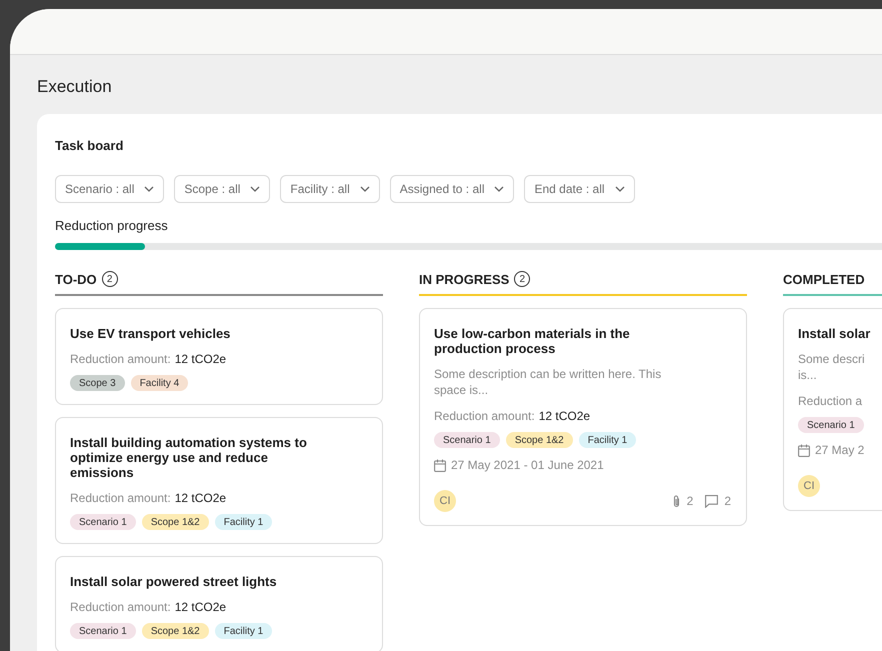 The image size is (882, 651). I want to click on task-card: Use low-carbon materials in the production process Some description can be written here. This space is... Reduction amount: 12 tCO2e Scenario 1 Scope 1&2 Facility 1 27 May 2021 - 01 June 2021 CI 2 2, so click(583, 417).